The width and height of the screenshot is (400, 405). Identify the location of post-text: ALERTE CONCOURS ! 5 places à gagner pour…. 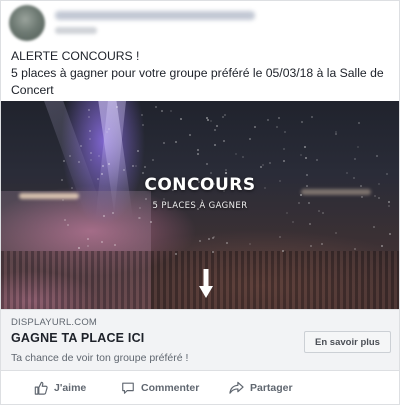
(203, 73).